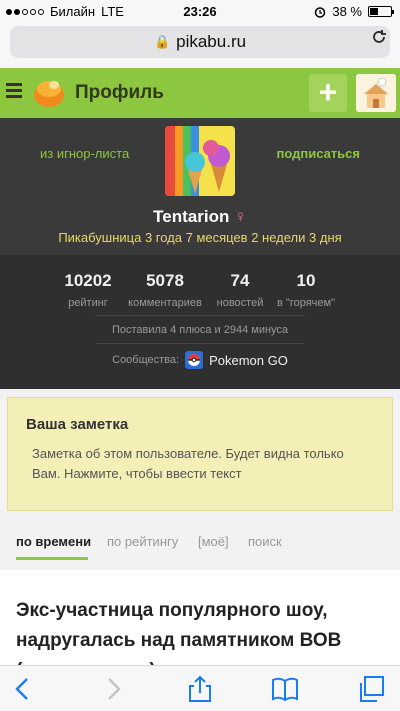 Image resolution: width=400 pixels, height=711 pixels. What do you see at coordinates (49, 92) in the screenshot?
I see `pikabu-logo` at bounding box center [49, 92].